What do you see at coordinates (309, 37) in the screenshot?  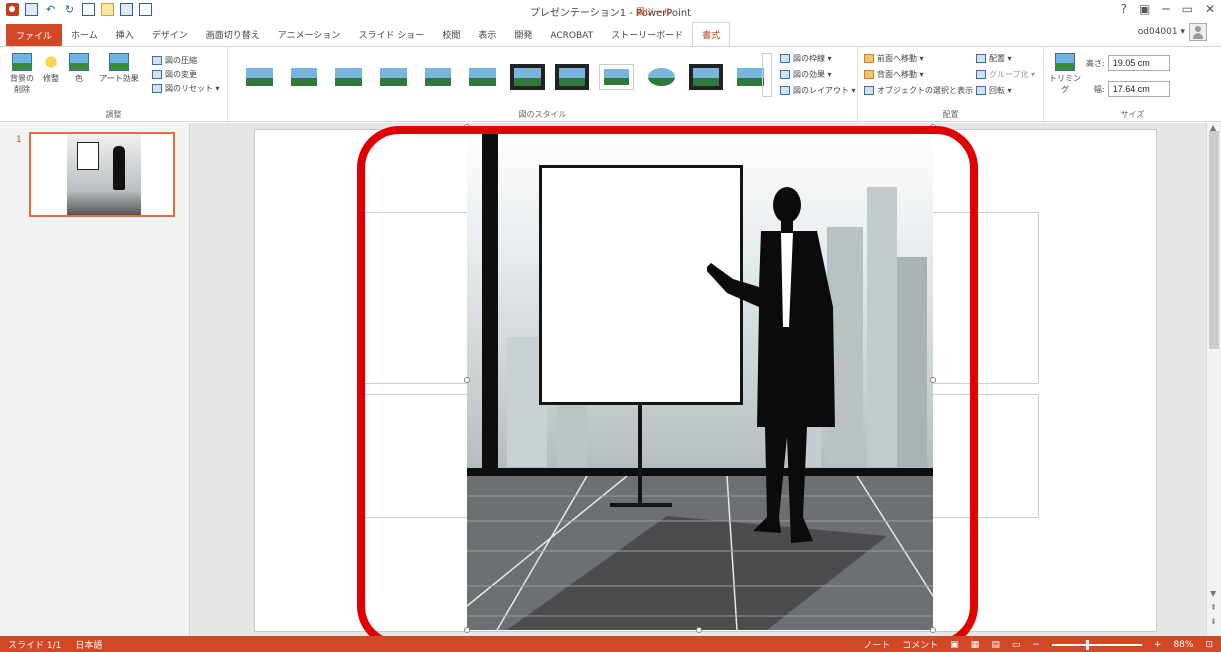 I see `tab-animations: アニメーション` at bounding box center [309, 37].